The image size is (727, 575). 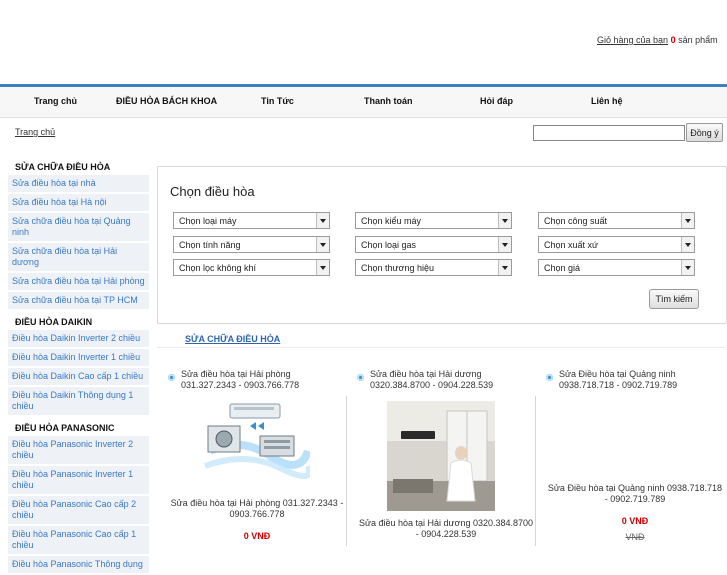 What do you see at coordinates (78, 203) in the screenshot?
I see `sidebar-item: Sửa điều hòa tại Hà nội` at bounding box center [78, 203].